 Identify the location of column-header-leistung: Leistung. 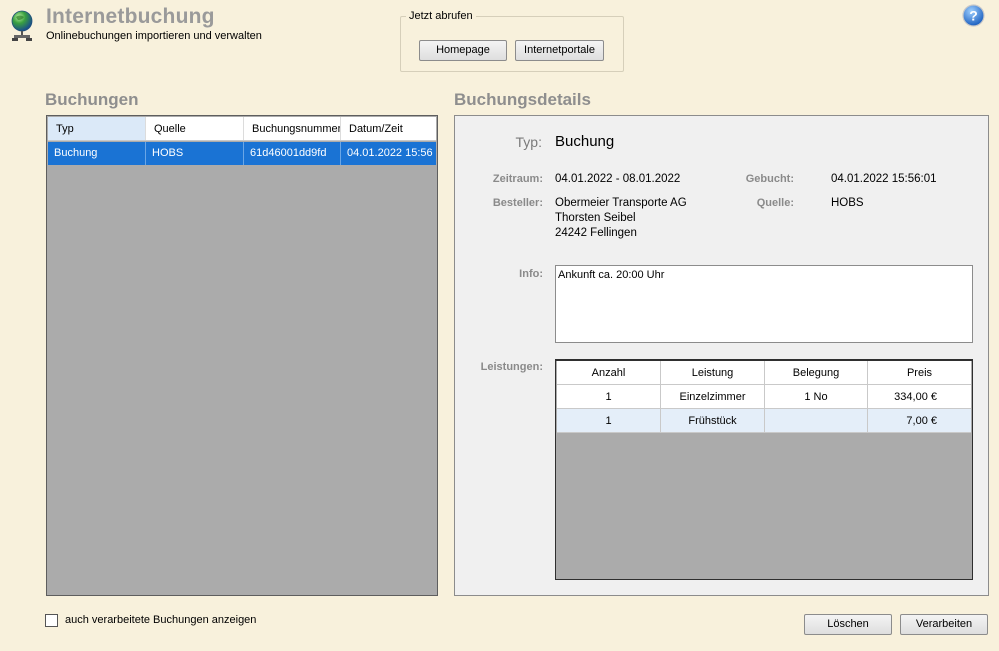
(713, 373).